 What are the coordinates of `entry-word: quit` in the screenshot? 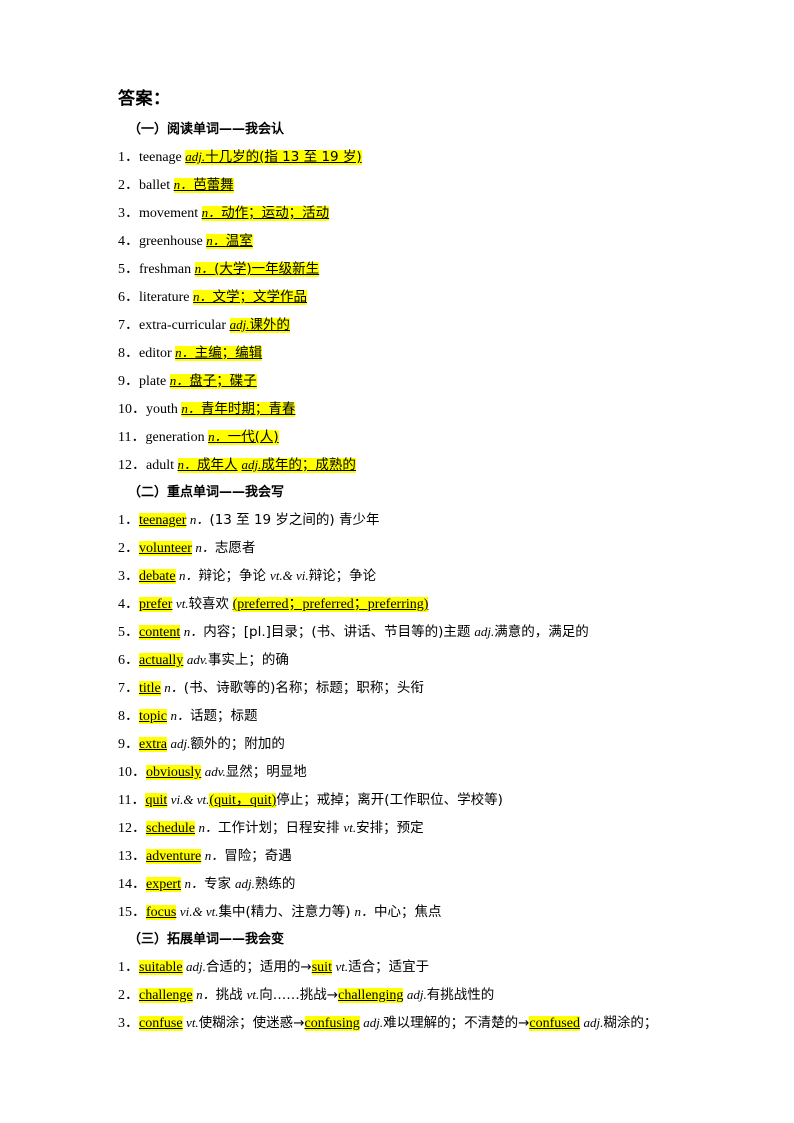 It's located at (156, 800).